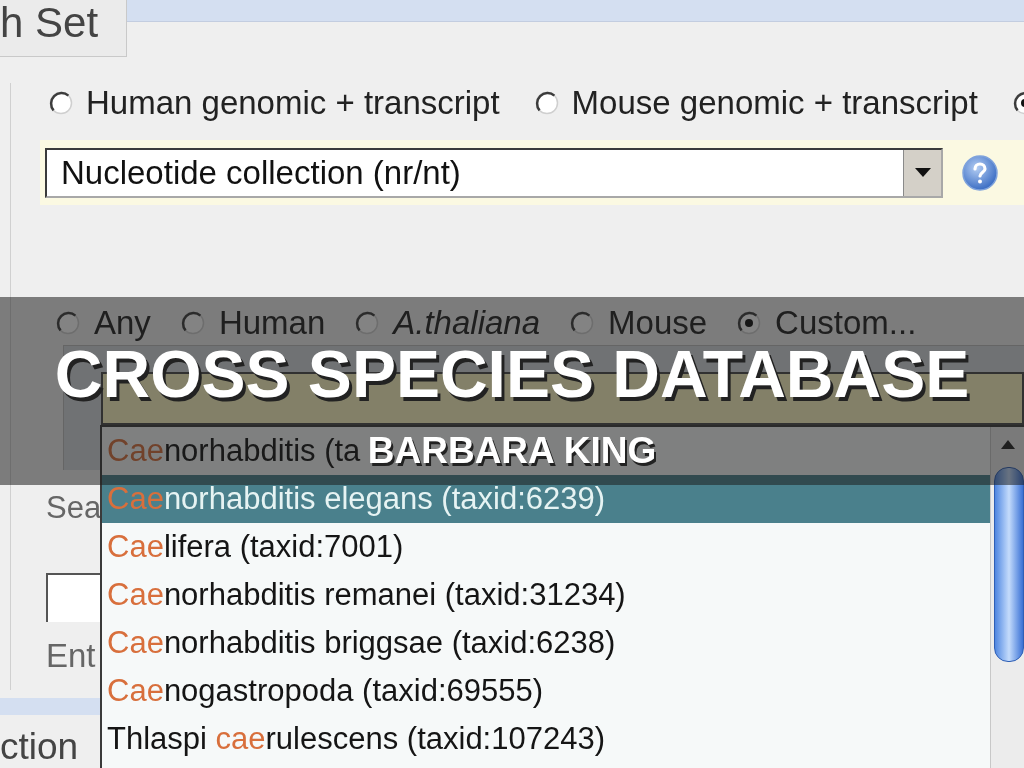 This screenshot has height=768, width=1024. I want to click on scrollbar-thumb, so click(1009, 564).